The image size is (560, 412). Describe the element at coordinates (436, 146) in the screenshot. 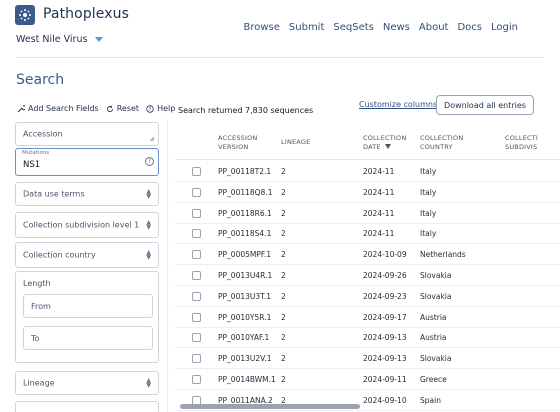

I see `column-country-line2: COUNTRY` at that location.